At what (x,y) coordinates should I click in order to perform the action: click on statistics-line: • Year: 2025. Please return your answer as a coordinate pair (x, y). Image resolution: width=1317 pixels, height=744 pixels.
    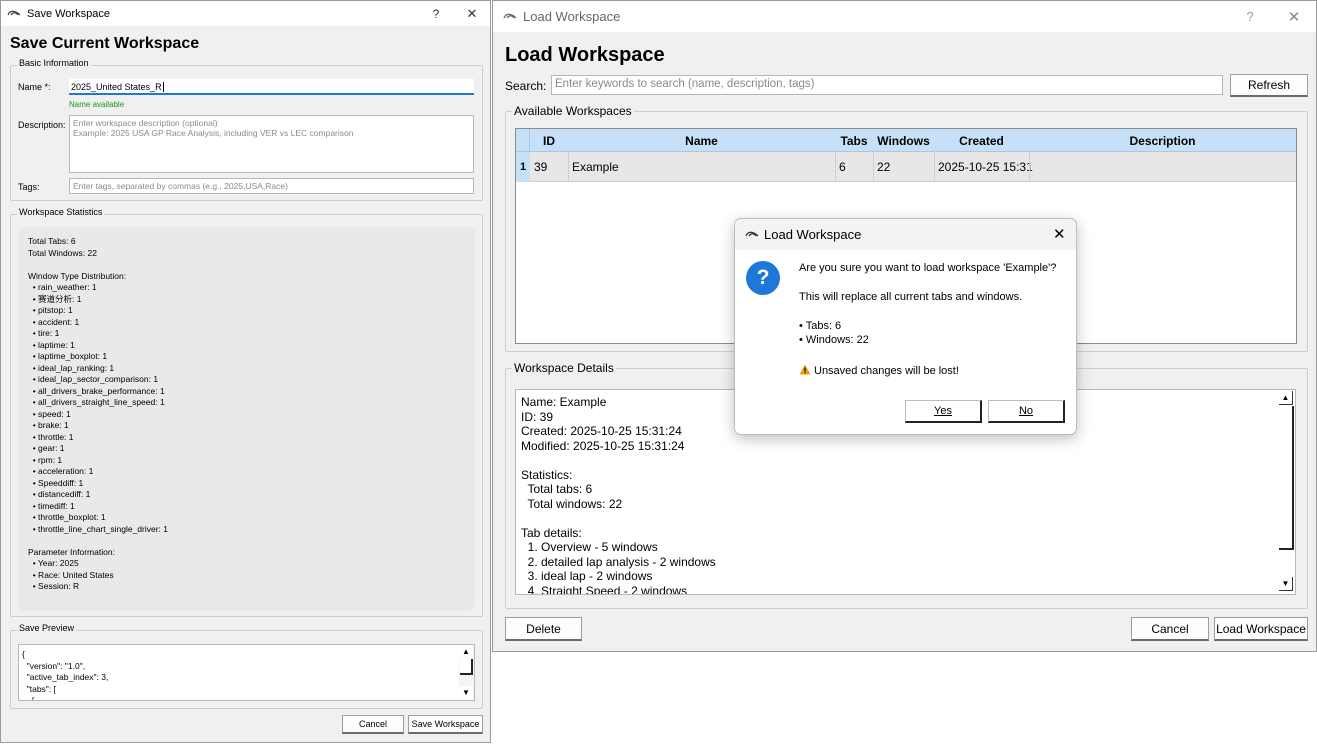
    Looking at the image, I should click on (53, 563).